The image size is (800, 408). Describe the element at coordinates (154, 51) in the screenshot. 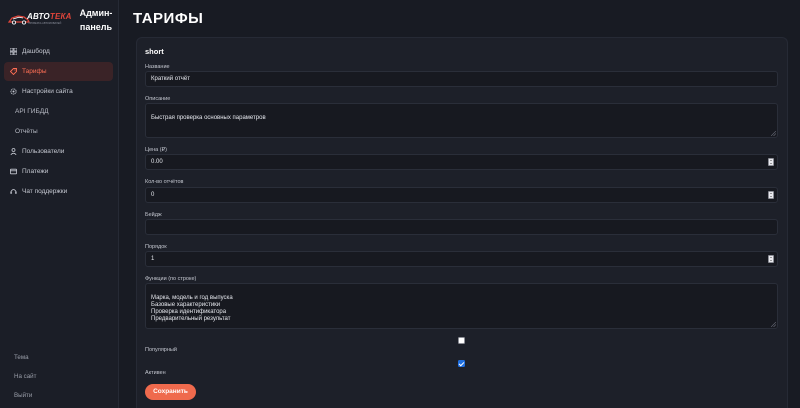

I see `tariff-code: short` at that location.